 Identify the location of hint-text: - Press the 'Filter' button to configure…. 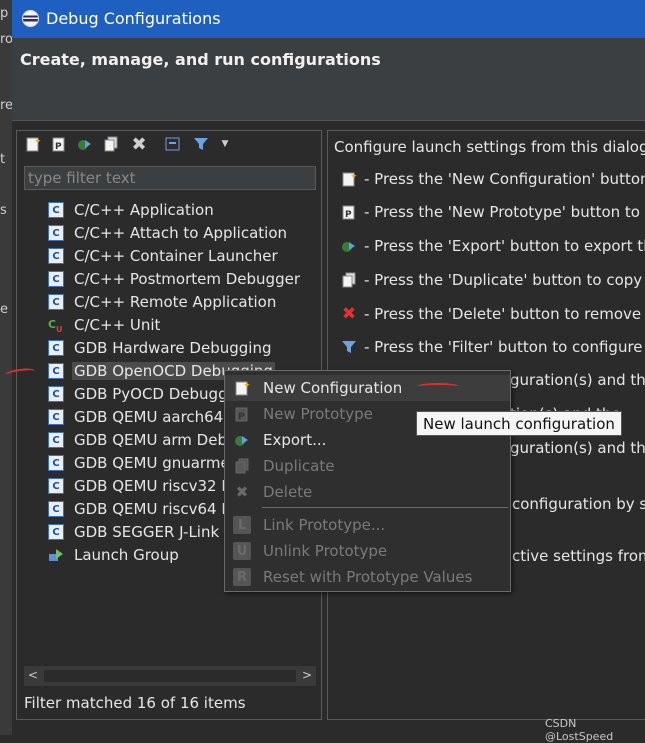
(504, 347).